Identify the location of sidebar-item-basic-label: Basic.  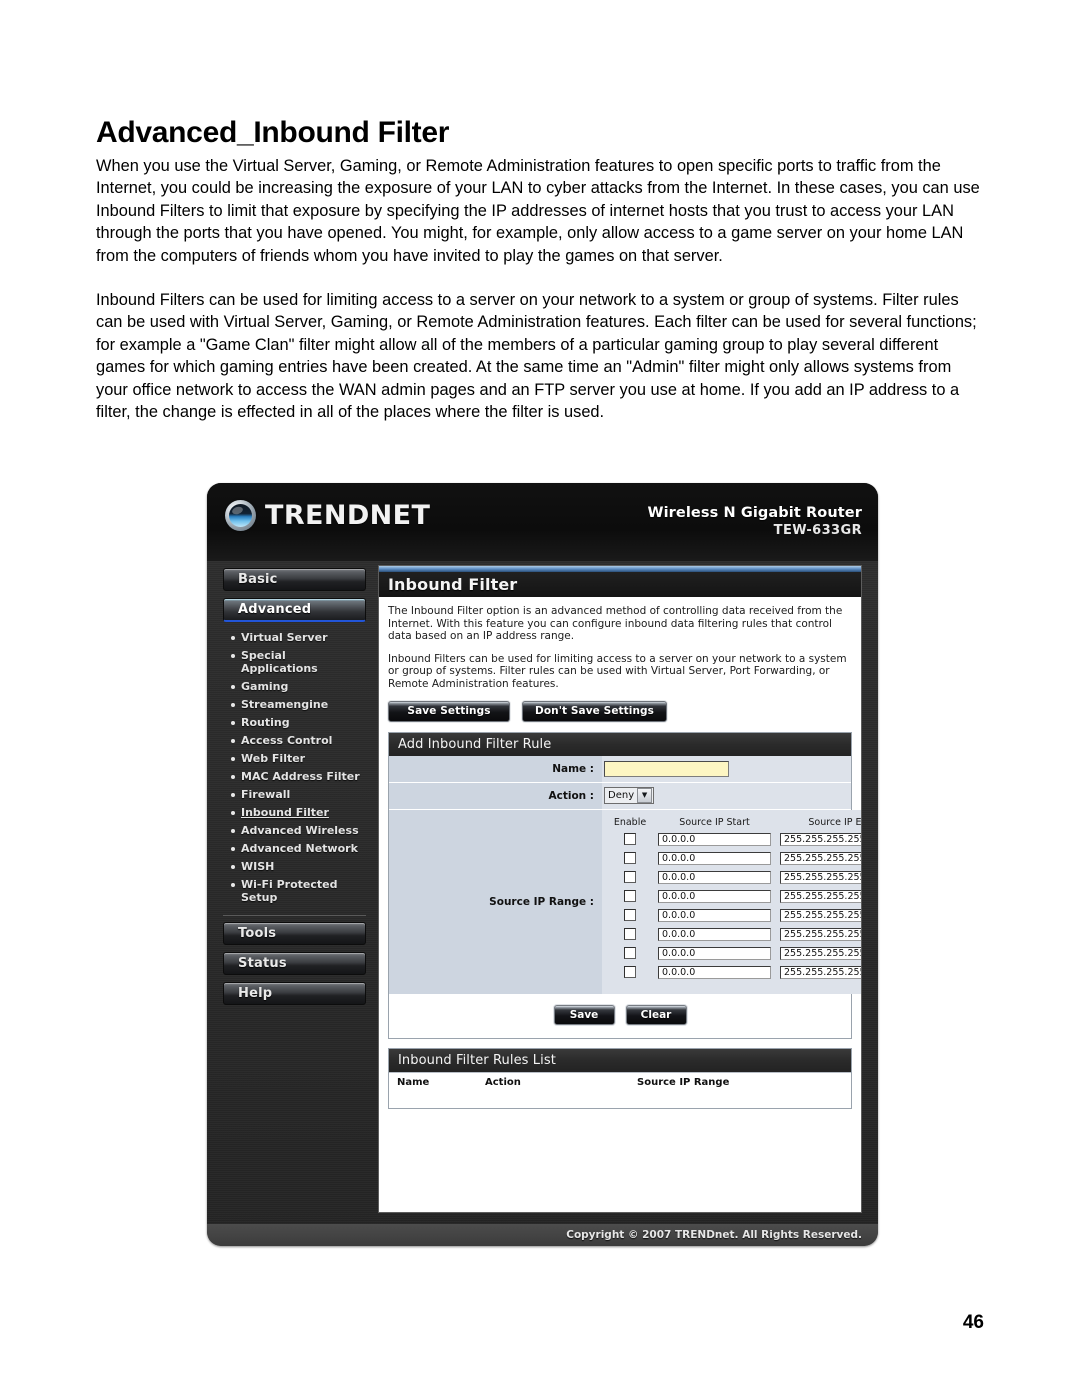
(258, 579).